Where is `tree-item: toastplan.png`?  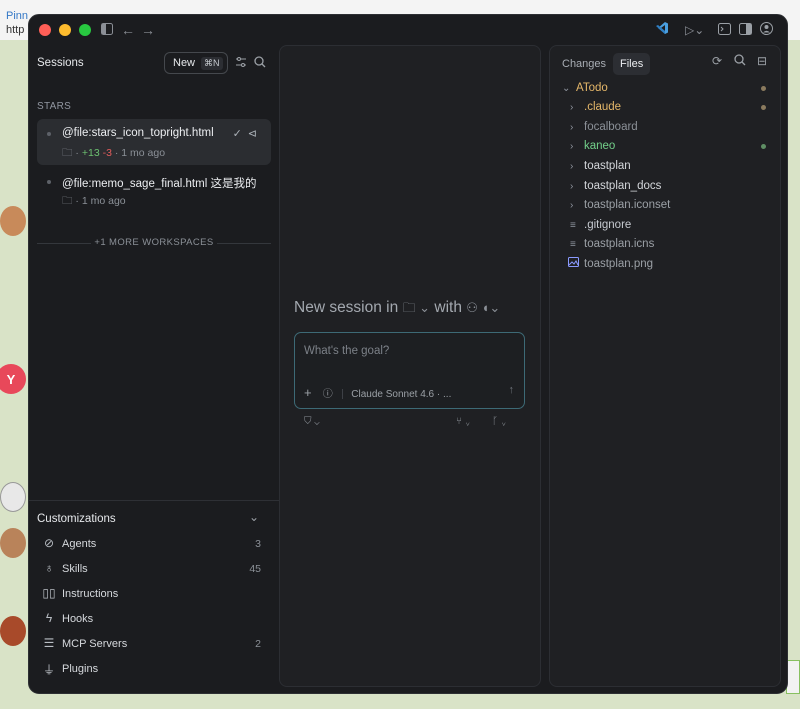
tree-item: toastplan.png is located at coordinates (610, 264).